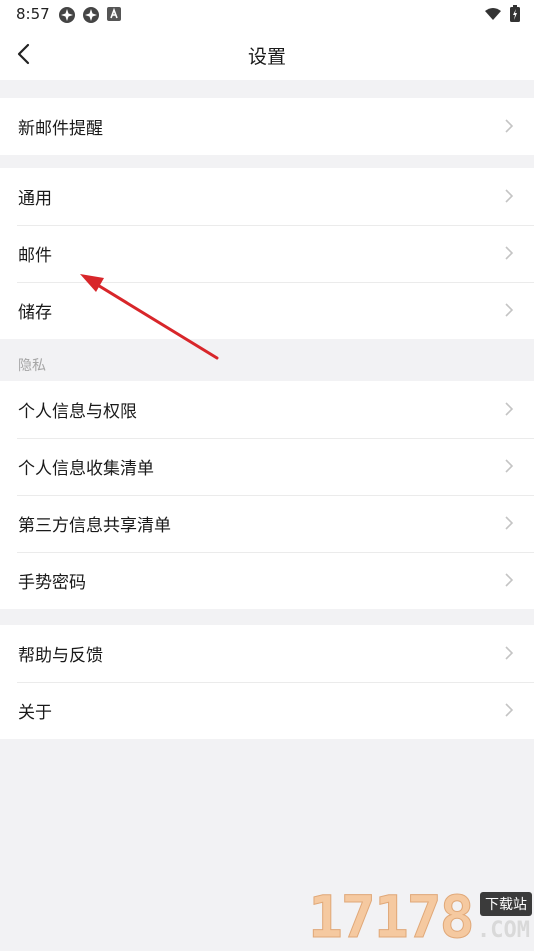 Image resolution: width=534 pixels, height=951 pixels. What do you see at coordinates (60, 129) in the screenshot?
I see `settings-item-label: 新邮件提醒` at bounding box center [60, 129].